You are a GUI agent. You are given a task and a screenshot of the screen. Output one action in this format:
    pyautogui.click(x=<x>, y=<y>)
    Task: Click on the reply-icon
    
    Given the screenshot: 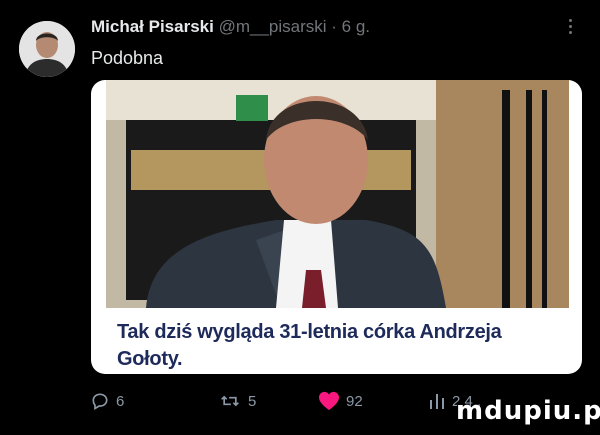 What is the action you would take?
    pyautogui.click(x=100, y=401)
    